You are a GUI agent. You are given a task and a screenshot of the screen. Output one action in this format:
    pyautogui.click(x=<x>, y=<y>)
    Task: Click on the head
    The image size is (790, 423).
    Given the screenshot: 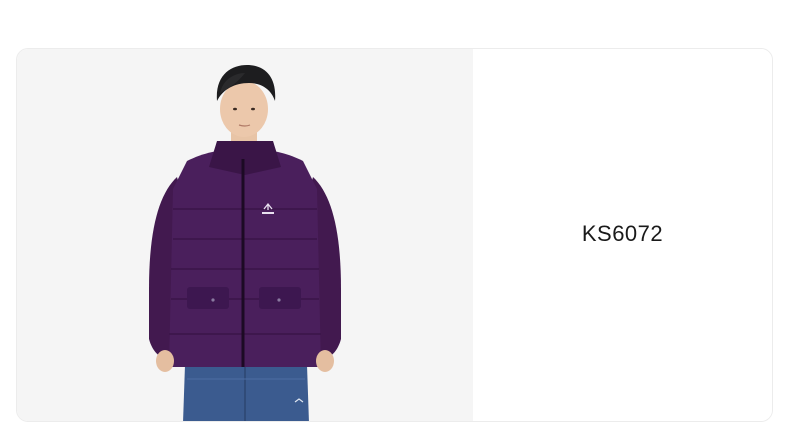 What is the action you would take?
    pyautogui.click(x=246, y=101)
    